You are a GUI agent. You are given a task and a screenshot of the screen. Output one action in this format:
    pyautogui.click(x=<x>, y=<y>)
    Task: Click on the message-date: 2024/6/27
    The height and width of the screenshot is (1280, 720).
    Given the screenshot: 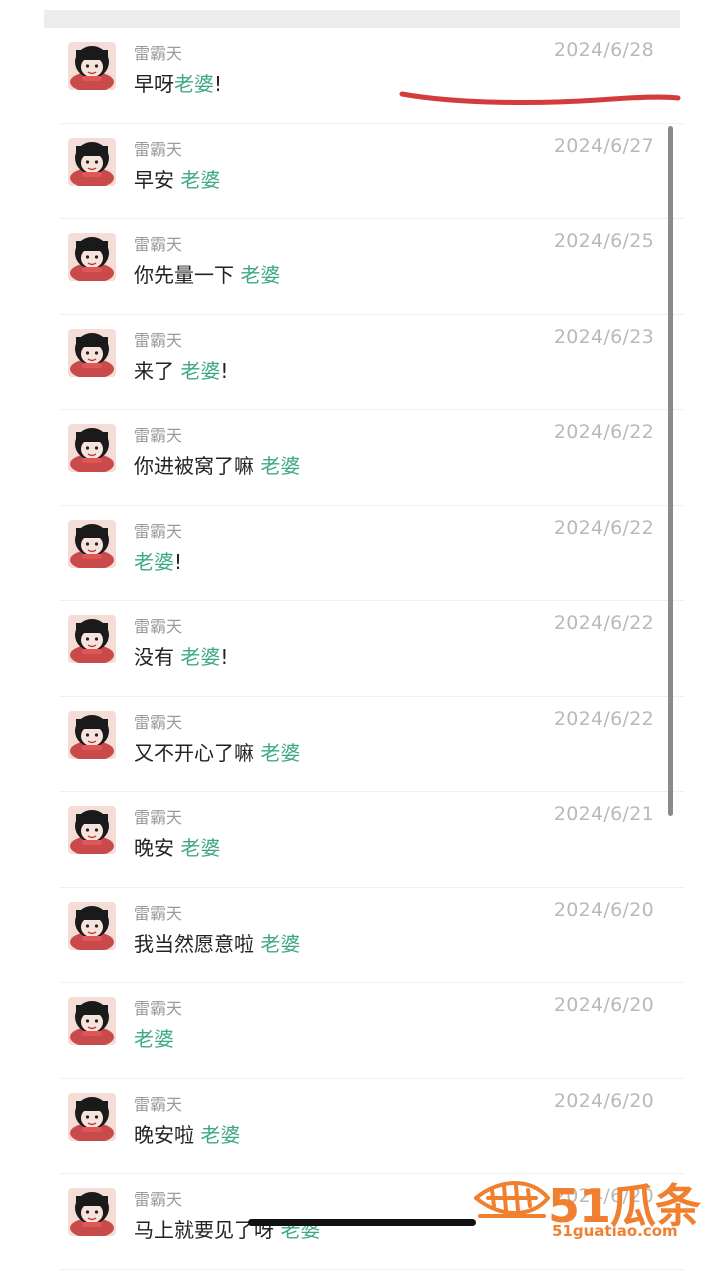 What is the action you would take?
    pyautogui.click(x=603, y=145)
    